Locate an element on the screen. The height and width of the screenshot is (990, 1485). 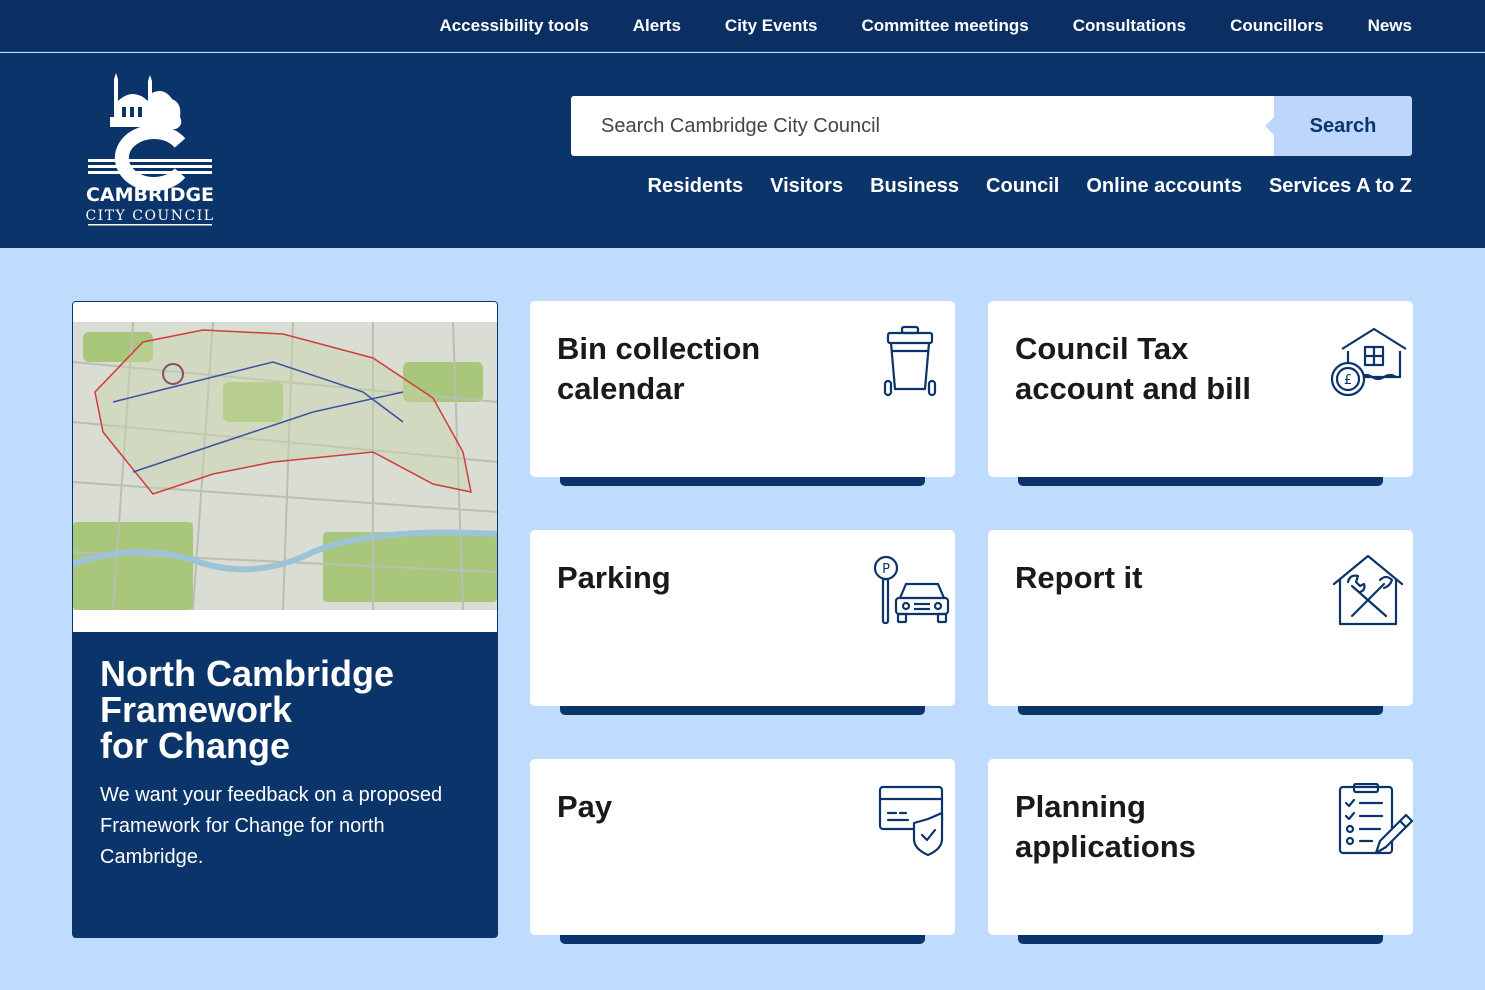
tile-card: Pay is located at coordinates (742, 847).